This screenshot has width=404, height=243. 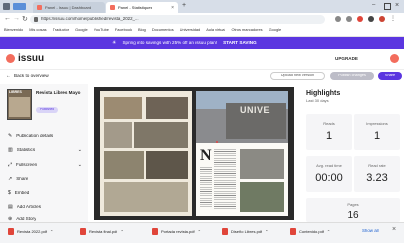 What do you see at coordinates (61, 30) in the screenshot?
I see `bookmark-item: Traductor` at bounding box center [61, 30].